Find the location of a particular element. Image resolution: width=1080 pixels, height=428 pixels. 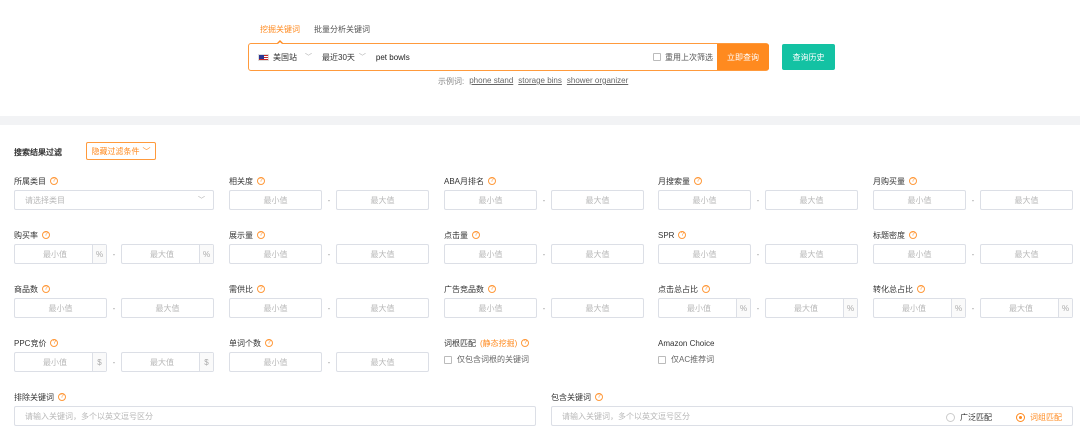

exclude-keywords-input: 请输入关键词，多个以英文逗号区分 is located at coordinates (275, 416).